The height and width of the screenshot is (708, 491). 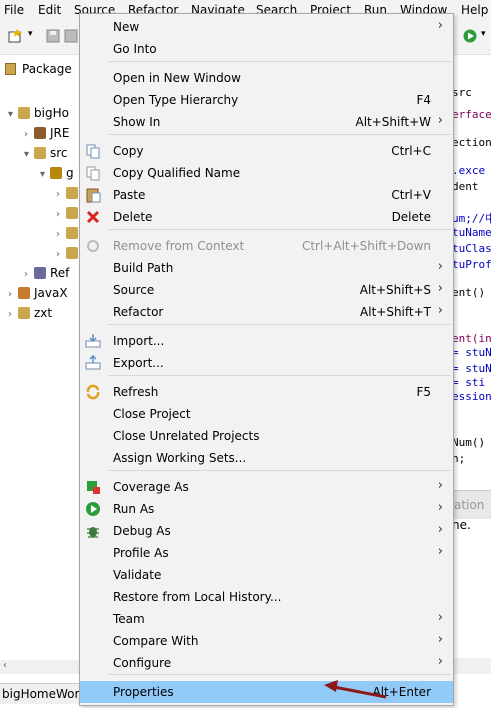 What do you see at coordinates (266, 49) in the screenshot?
I see `menu-item-go-into: Go Into` at bounding box center [266, 49].